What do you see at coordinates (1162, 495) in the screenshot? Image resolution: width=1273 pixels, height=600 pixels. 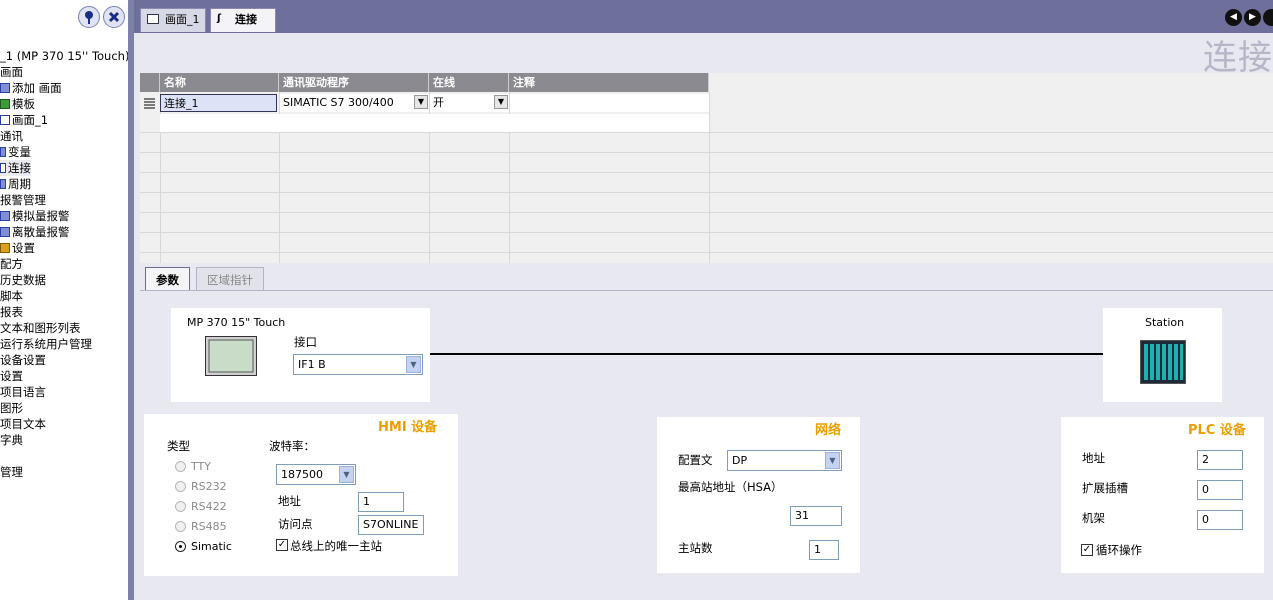 I see `plc-settings-panel: PLC 设备 地址 2 扩展插槽 0 机架 0 ✓ 循环操作` at bounding box center [1162, 495].